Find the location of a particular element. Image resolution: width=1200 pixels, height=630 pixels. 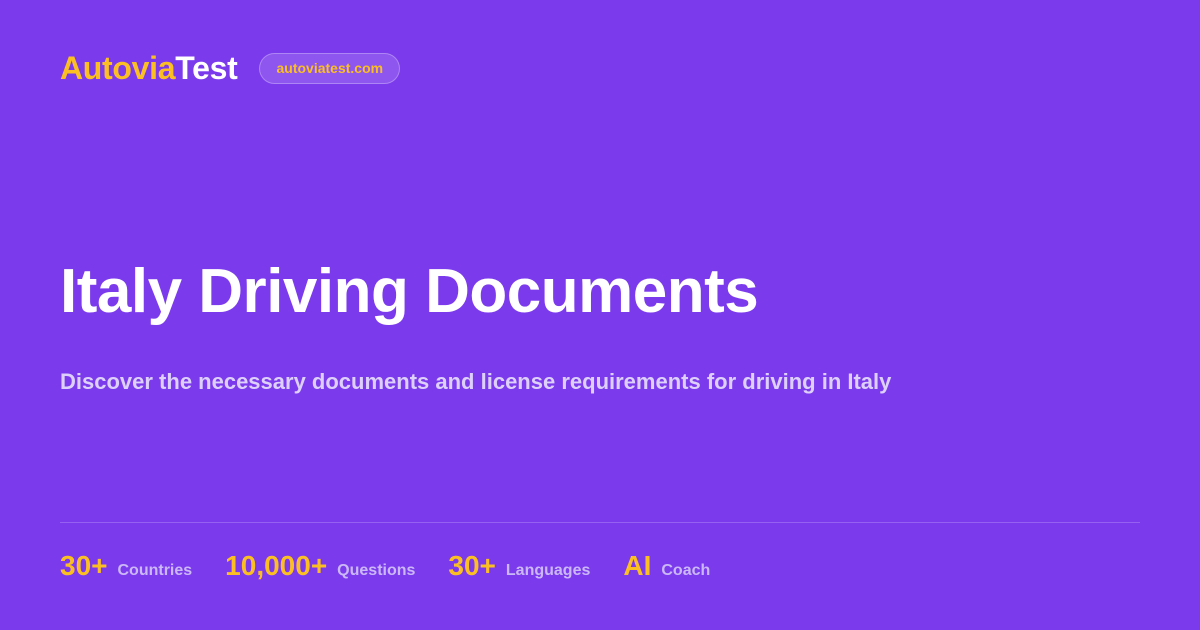

stat-label: Coach is located at coordinates (686, 570).